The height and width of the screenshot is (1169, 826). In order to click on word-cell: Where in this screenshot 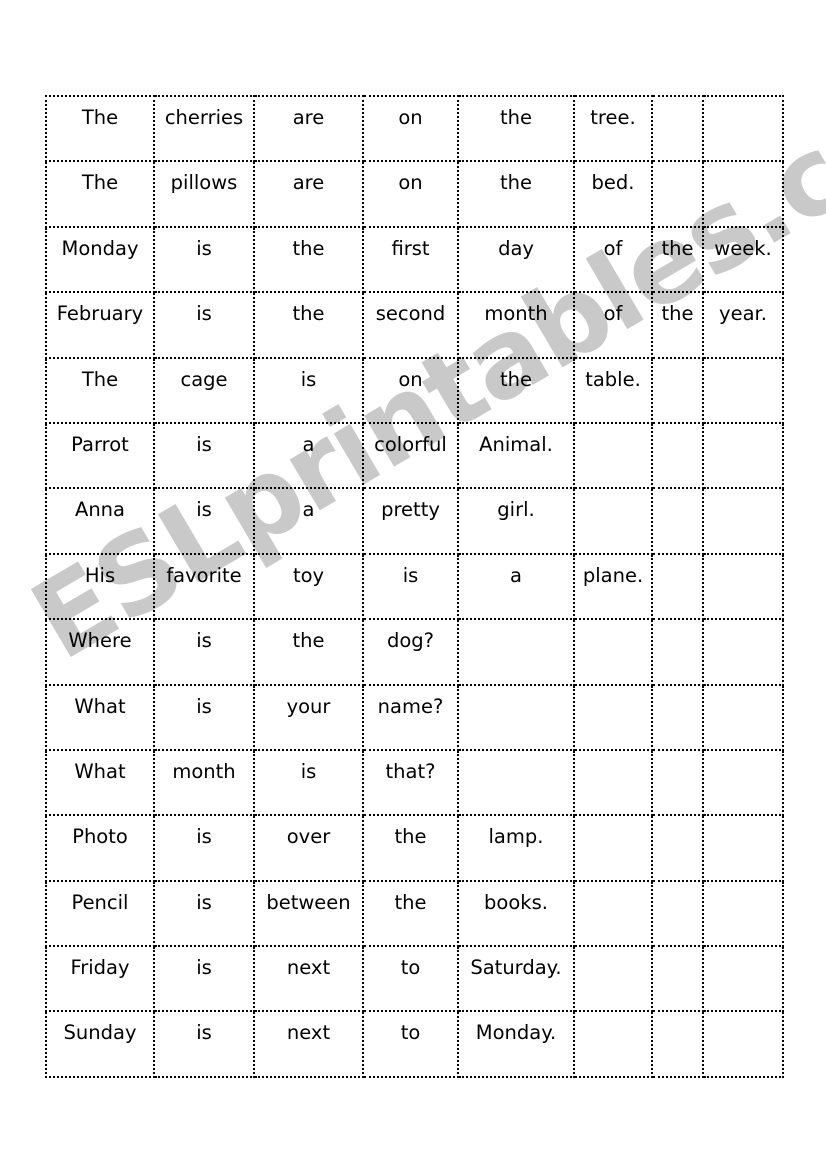, I will do `click(100, 652)`.